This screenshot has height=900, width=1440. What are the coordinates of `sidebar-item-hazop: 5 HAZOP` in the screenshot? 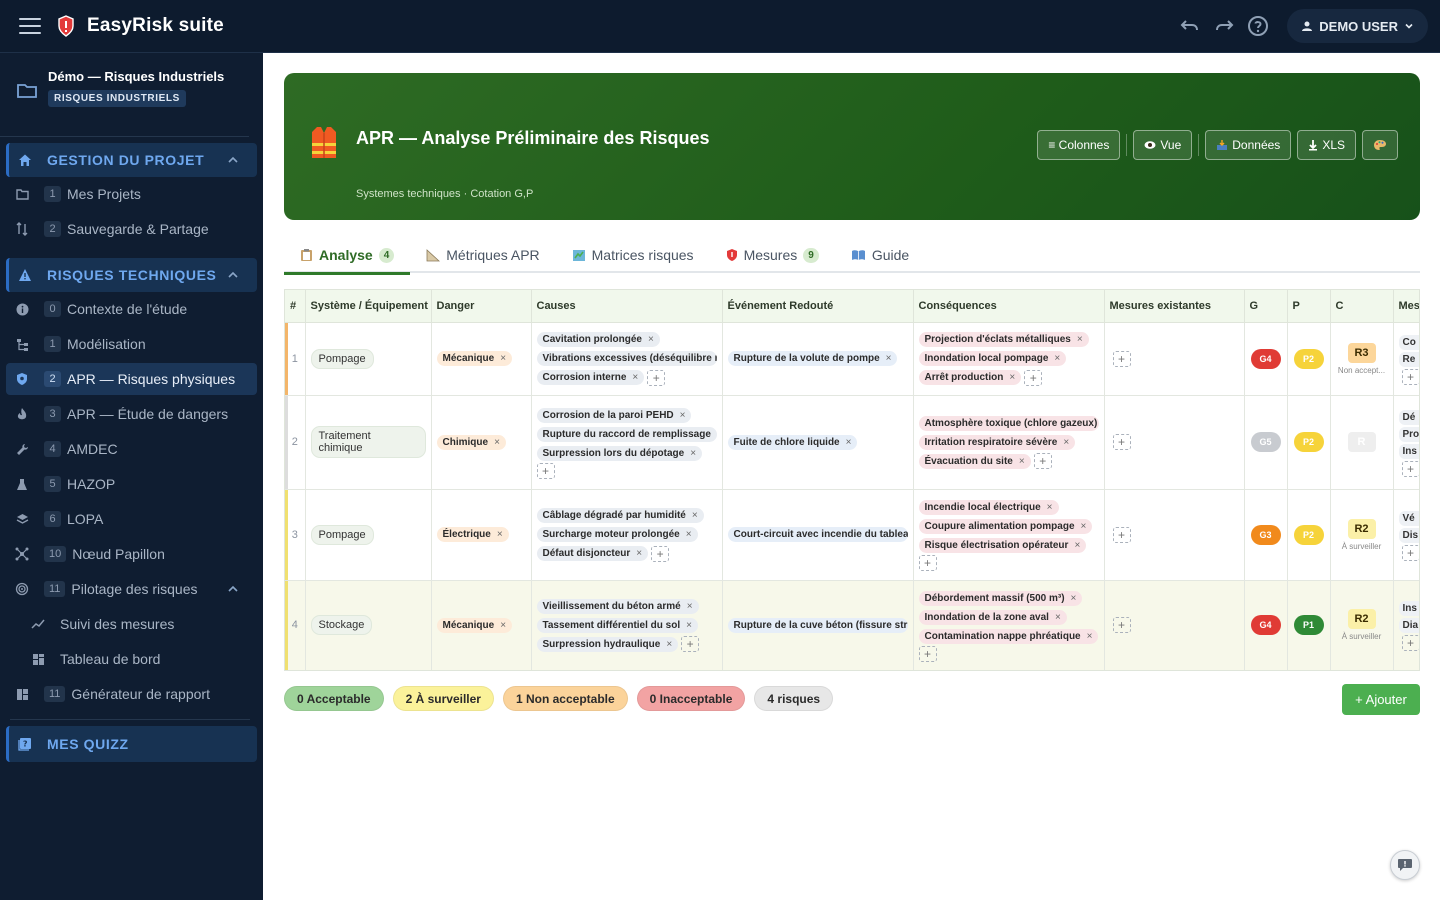 It's located at (131, 484).